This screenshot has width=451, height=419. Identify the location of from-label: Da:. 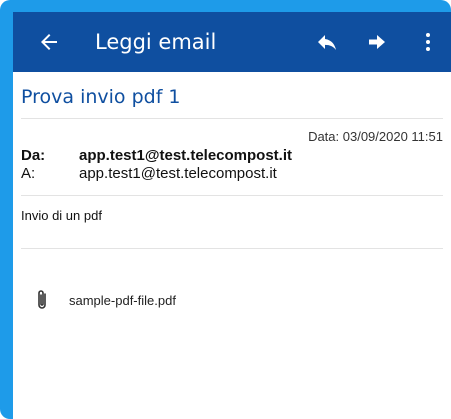
(33, 155).